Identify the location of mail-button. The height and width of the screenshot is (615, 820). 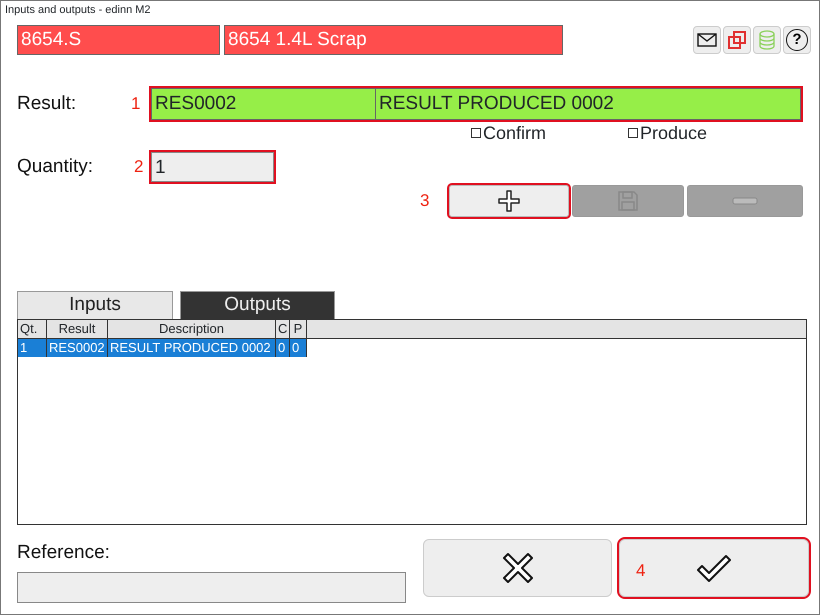
(707, 40).